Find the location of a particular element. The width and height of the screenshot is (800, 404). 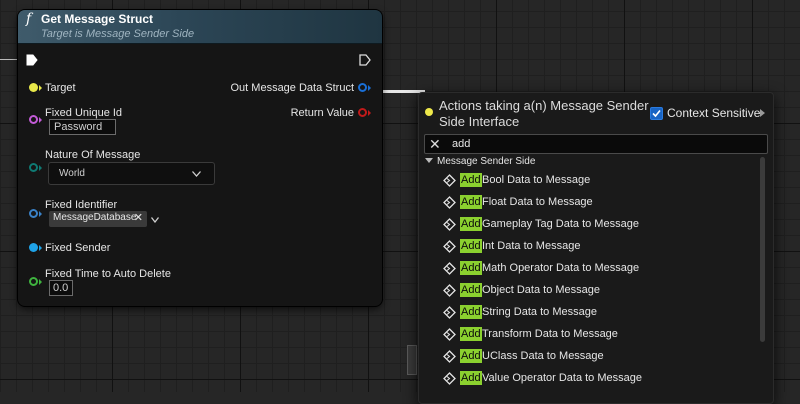

list-item-label: Object Data to Message is located at coordinates (541, 290).